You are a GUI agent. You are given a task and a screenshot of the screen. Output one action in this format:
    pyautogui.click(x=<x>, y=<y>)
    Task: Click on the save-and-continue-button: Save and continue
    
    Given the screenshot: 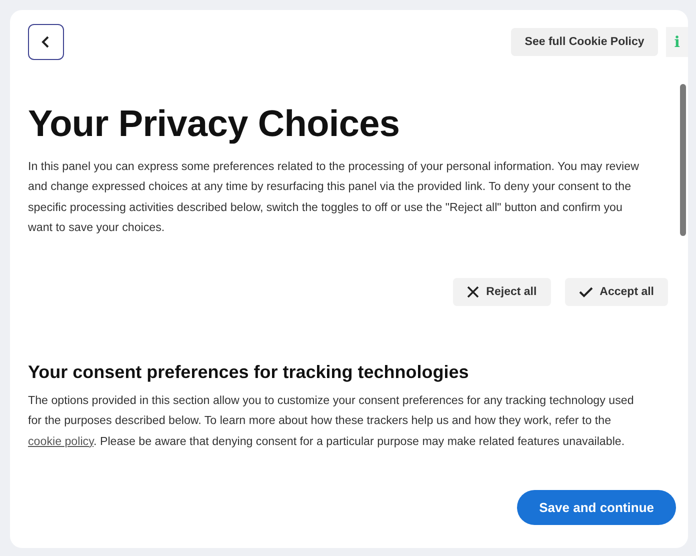 What is the action you would take?
    pyautogui.click(x=596, y=508)
    